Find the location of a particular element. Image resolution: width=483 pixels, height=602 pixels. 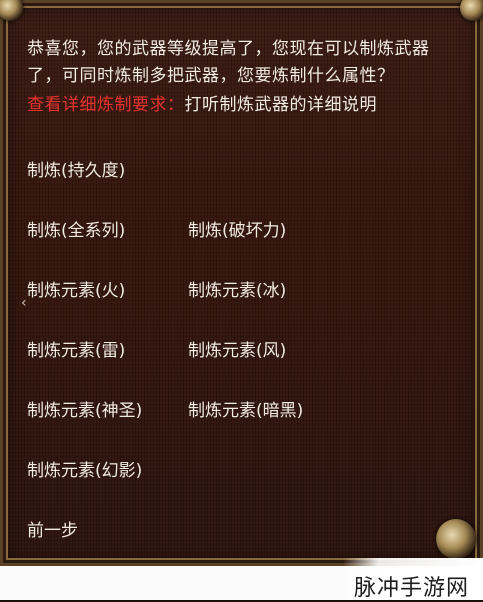

option-durability: 制炼(持久度) is located at coordinates (76, 168).